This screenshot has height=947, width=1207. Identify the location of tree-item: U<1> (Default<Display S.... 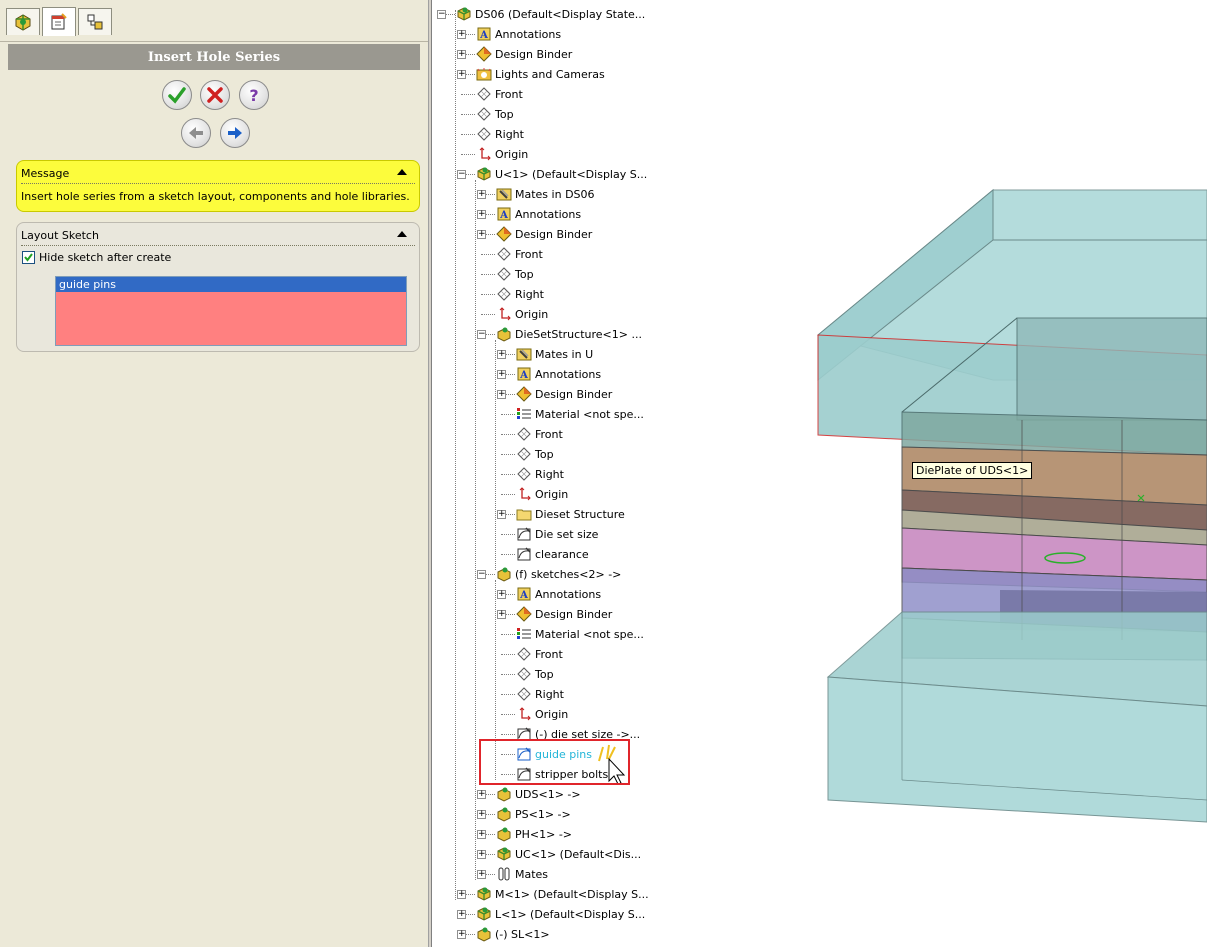
(561, 174).